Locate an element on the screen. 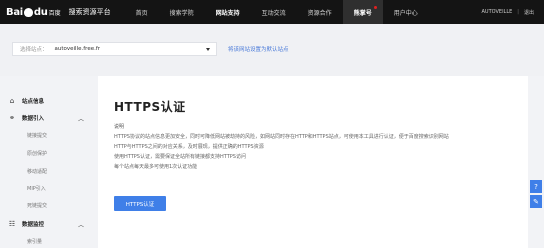 The image size is (544, 248). set-default-site-link: 将该网站设置为默认站点 is located at coordinates (258, 49).